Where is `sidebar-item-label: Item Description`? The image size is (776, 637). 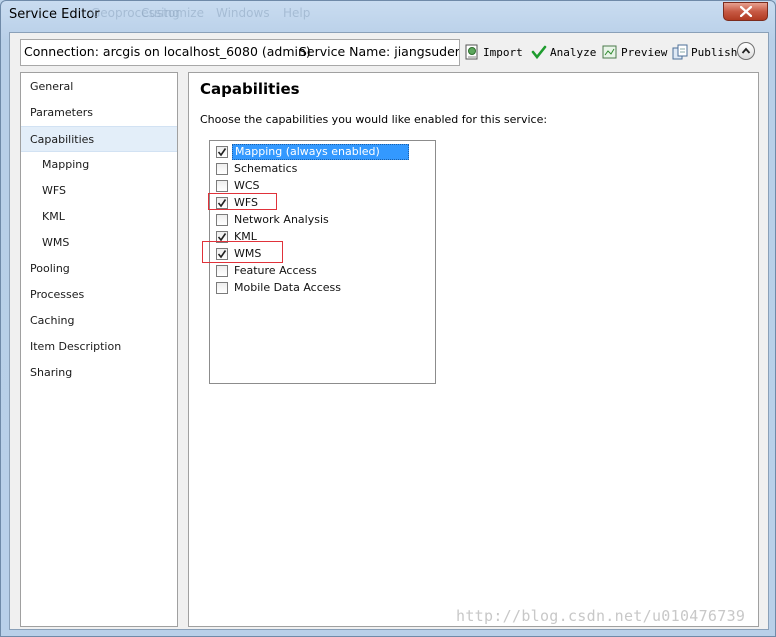 sidebar-item-label: Item Description is located at coordinates (76, 346).